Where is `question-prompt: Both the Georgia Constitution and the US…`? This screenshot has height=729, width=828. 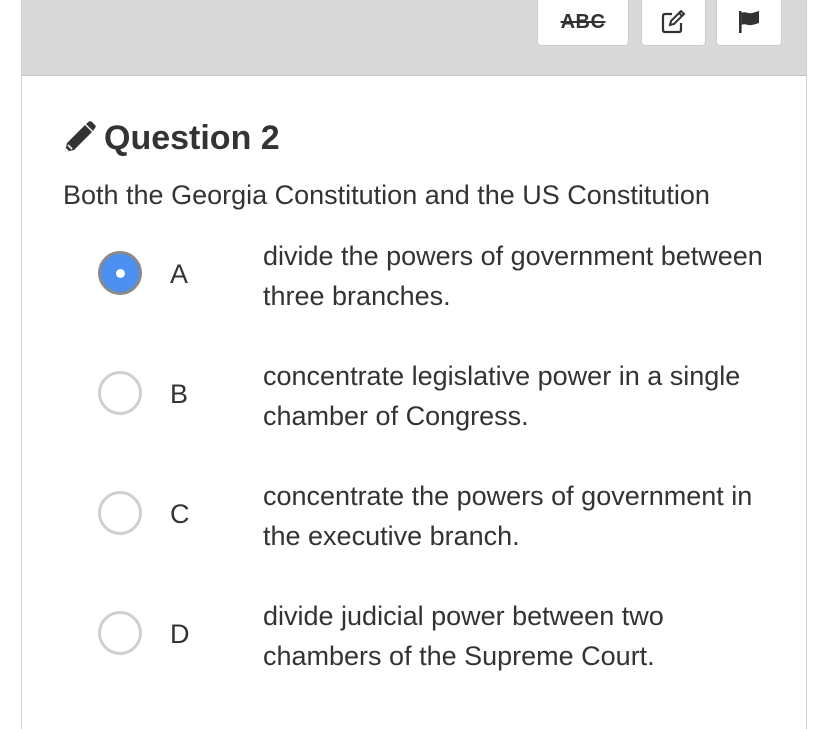 question-prompt: Both the Georgia Constitution and the US… is located at coordinates (386, 195).